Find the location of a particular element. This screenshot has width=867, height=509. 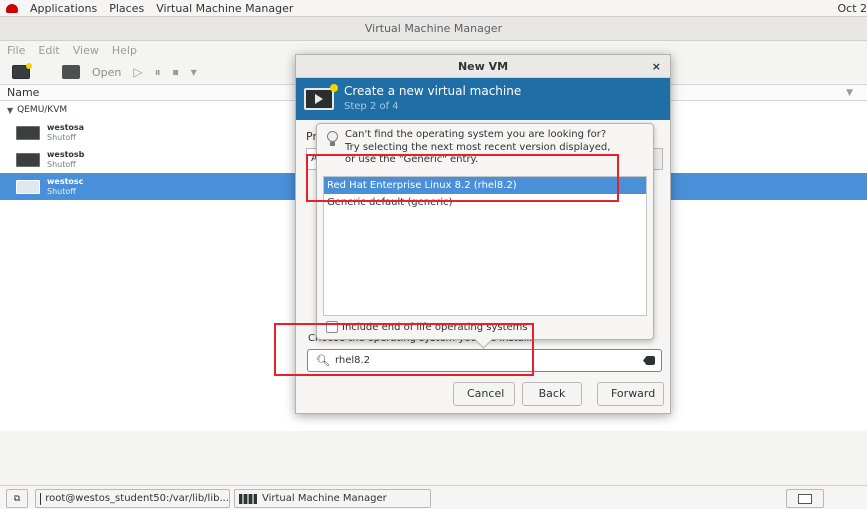

search-value: rhel8.2 is located at coordinates (352, 360).